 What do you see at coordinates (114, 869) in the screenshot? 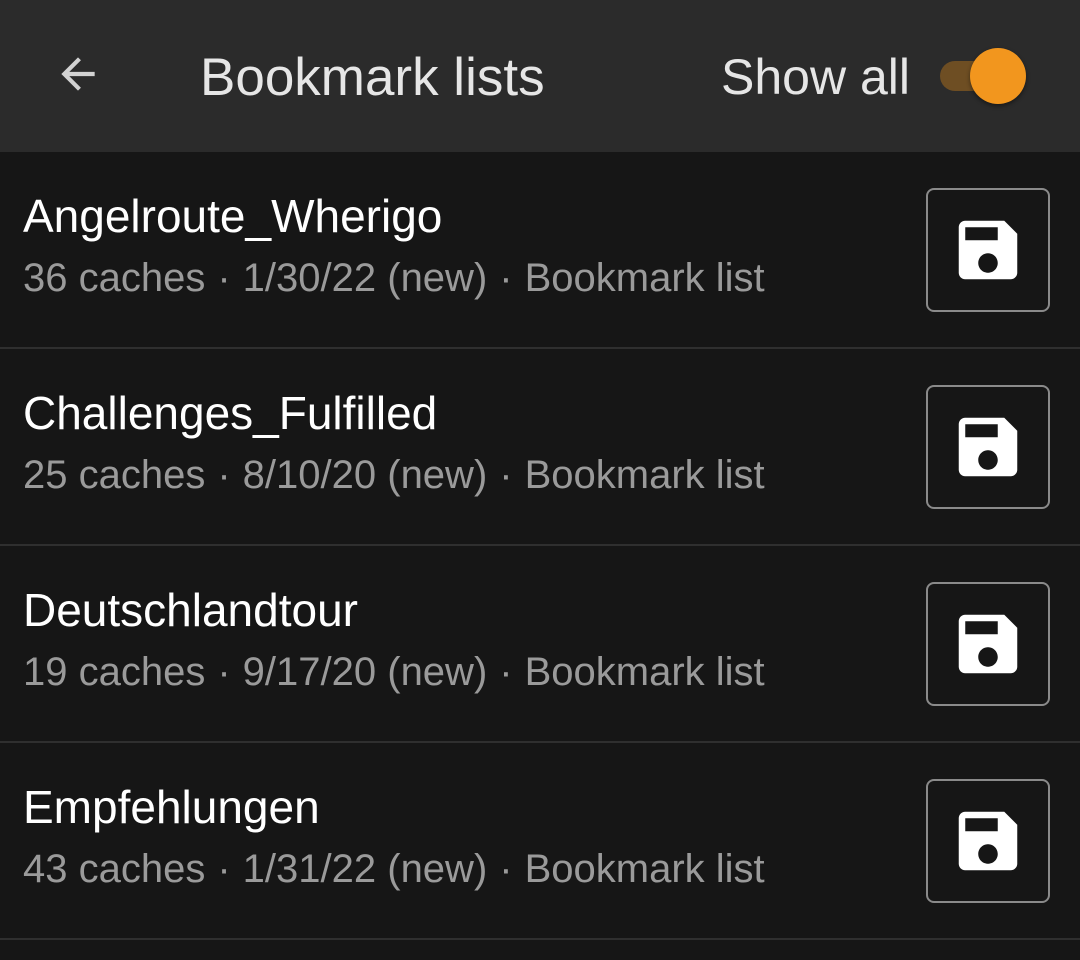
I see `cache-count: 43 caches` at bounding box center [114, 869].